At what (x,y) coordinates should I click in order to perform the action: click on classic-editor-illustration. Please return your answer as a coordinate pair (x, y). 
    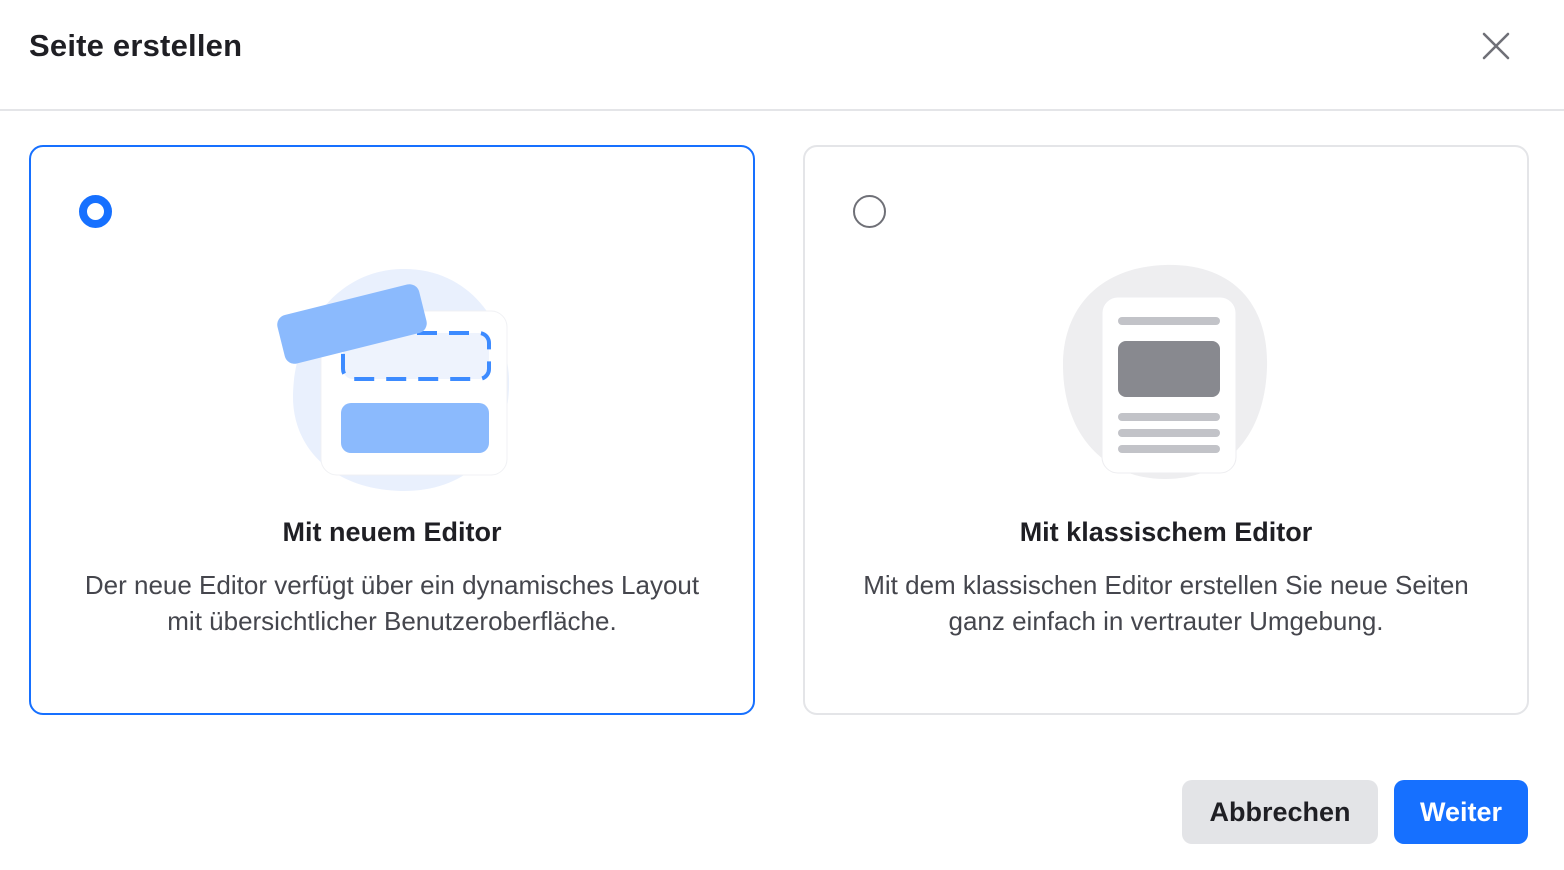
    Looking at the image, I should click on (1165, 371).